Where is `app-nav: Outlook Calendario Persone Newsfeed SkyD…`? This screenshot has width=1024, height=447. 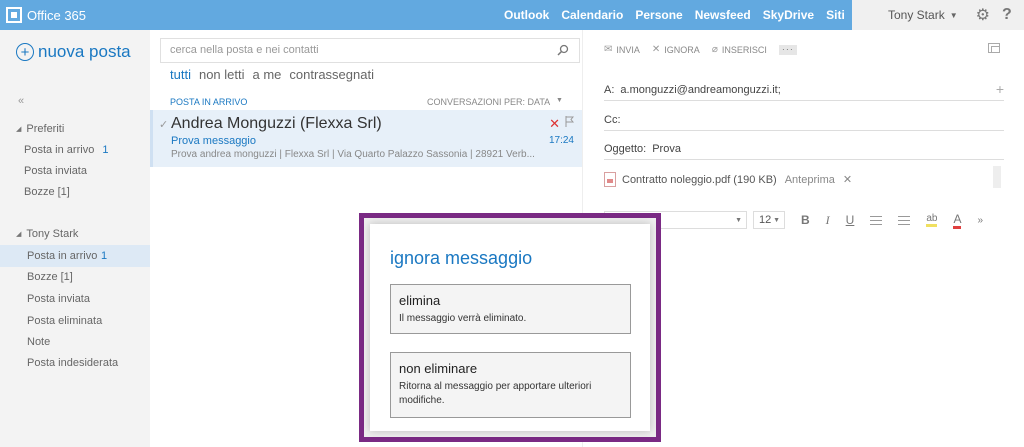 app-nav: Outlook Calendario Persone Newsfeed SkyD… is located at coordinates (694, 15).